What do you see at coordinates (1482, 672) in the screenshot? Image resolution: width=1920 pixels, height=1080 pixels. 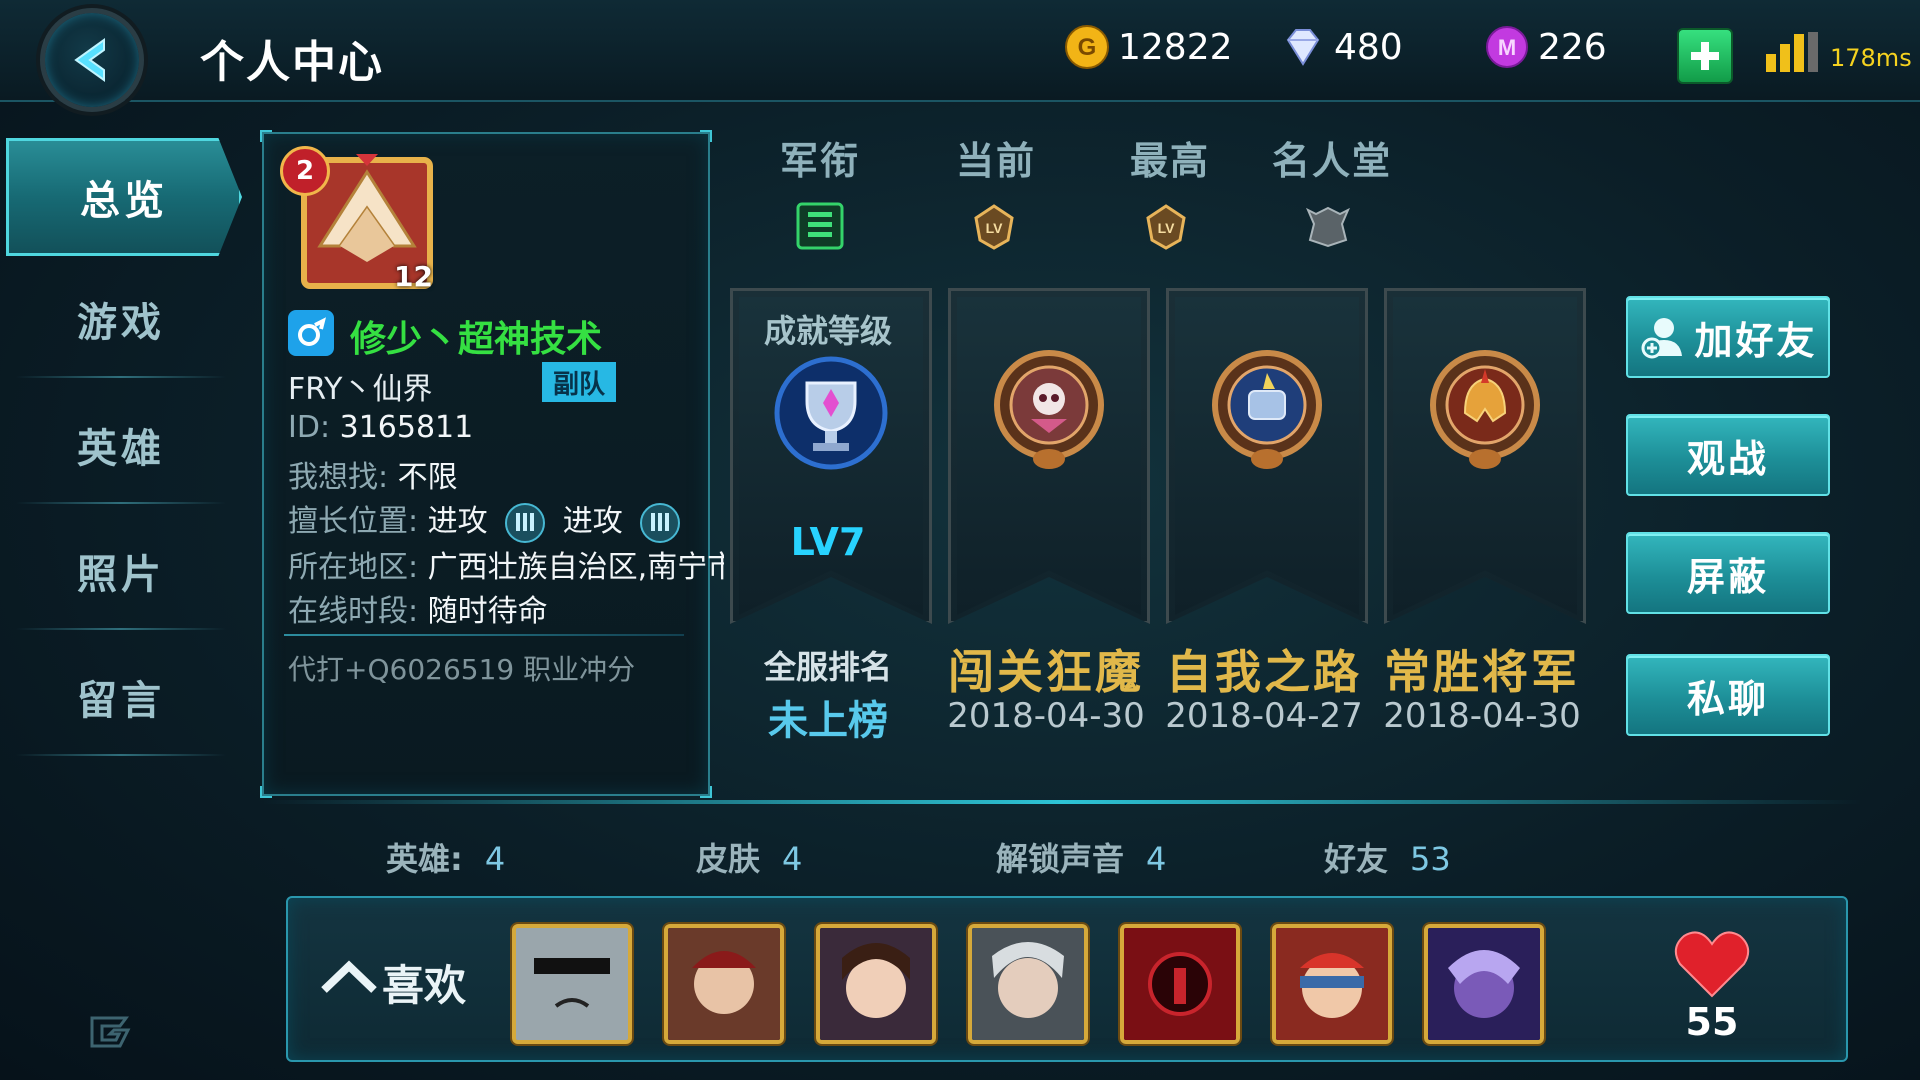 I see `achievement-title-3: 常胜将军` at bounding box center [1482, 672].